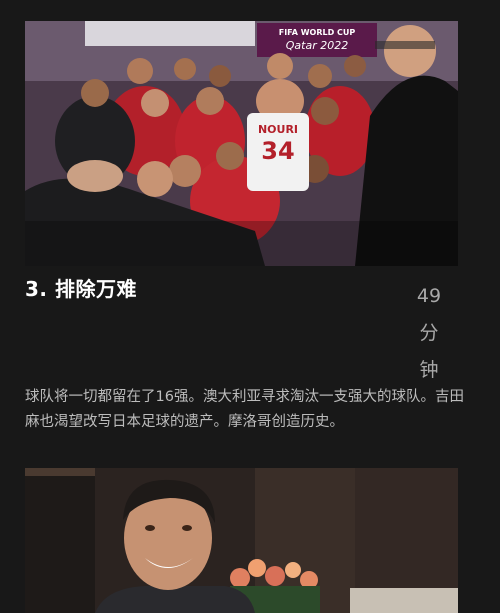 Image resolution: width=500 pixels, height=613 pixels. What do you see at coordinates (429, 296) in the screenshot?
I see `duration-number: 49` at bounding box center [429, 296].